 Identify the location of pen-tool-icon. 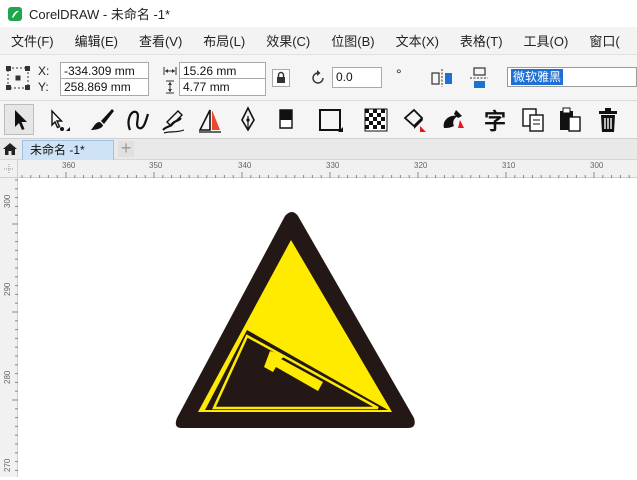
(248, 120).